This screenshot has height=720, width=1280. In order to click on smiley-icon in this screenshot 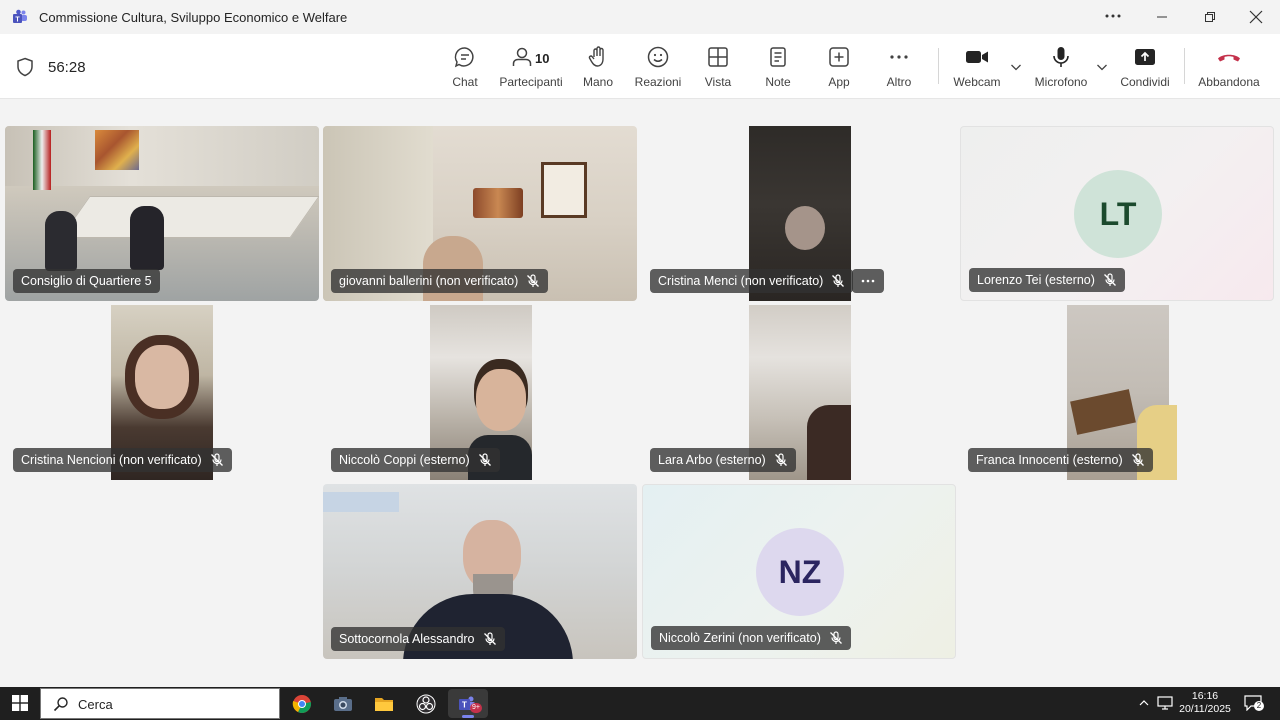, I will do `click(658, 57)`.